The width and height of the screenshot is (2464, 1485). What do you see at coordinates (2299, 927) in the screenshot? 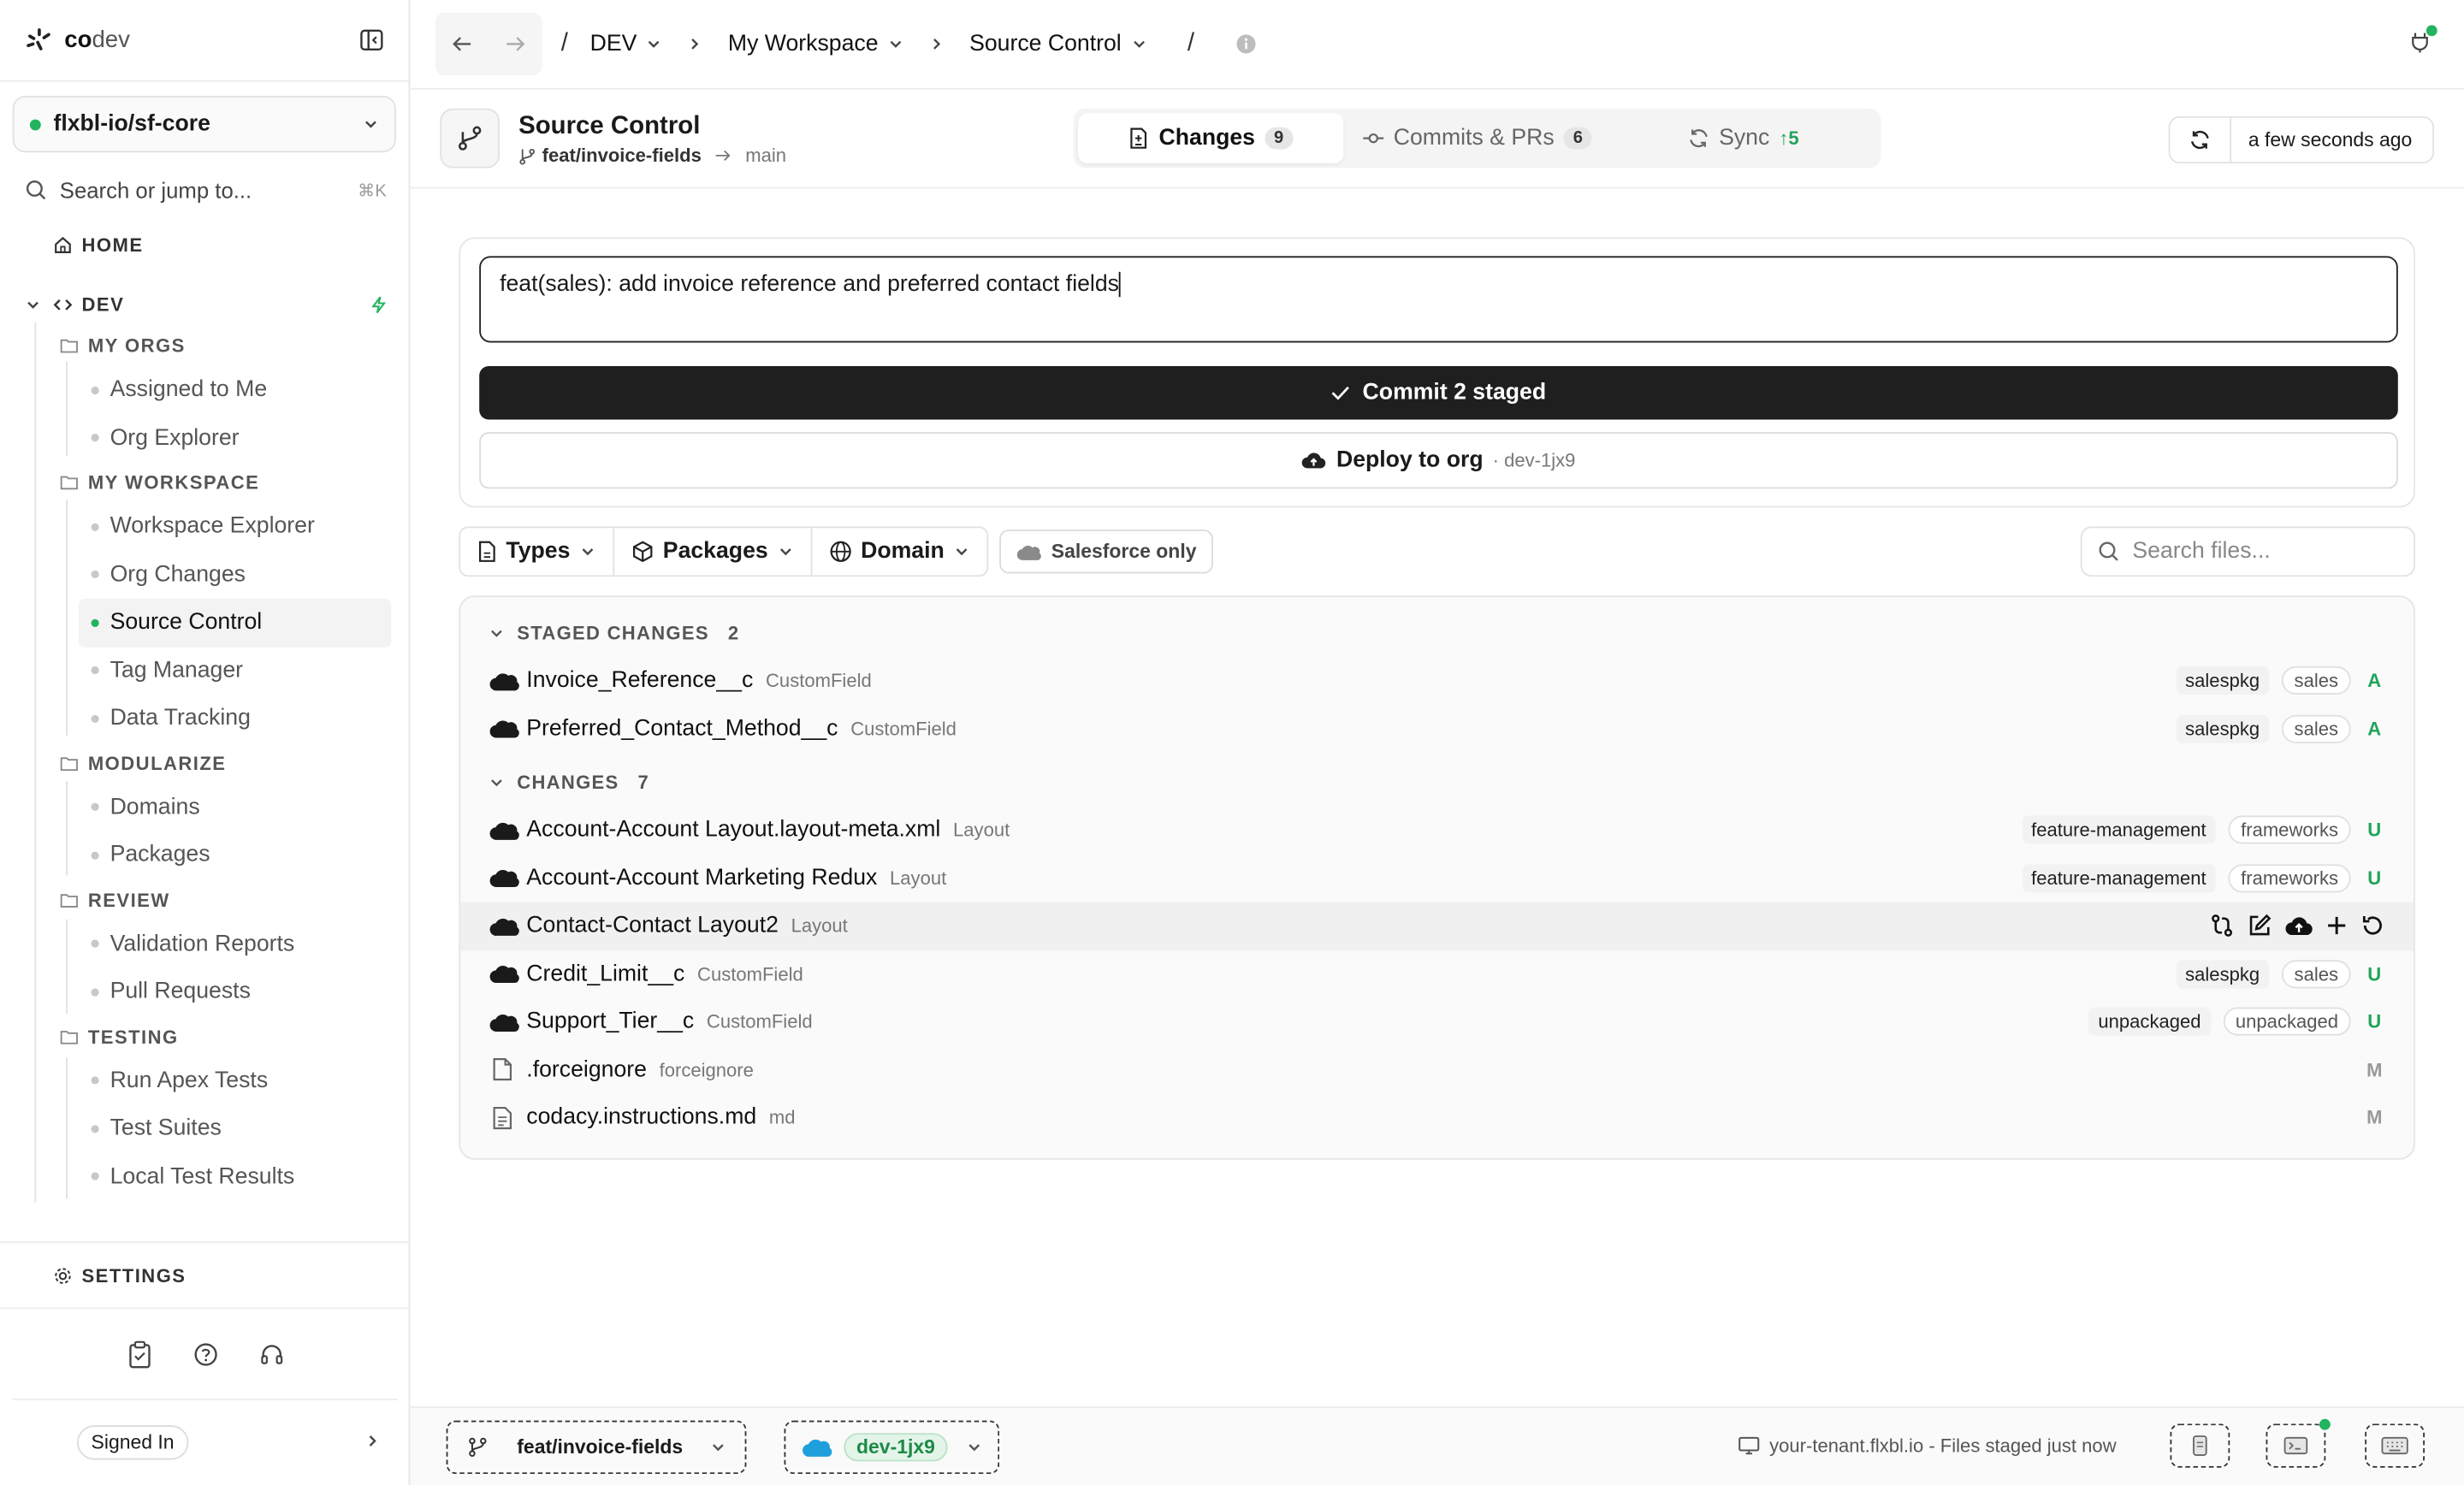
I see `deploy-file-button` at bounding box center [2299, 927].